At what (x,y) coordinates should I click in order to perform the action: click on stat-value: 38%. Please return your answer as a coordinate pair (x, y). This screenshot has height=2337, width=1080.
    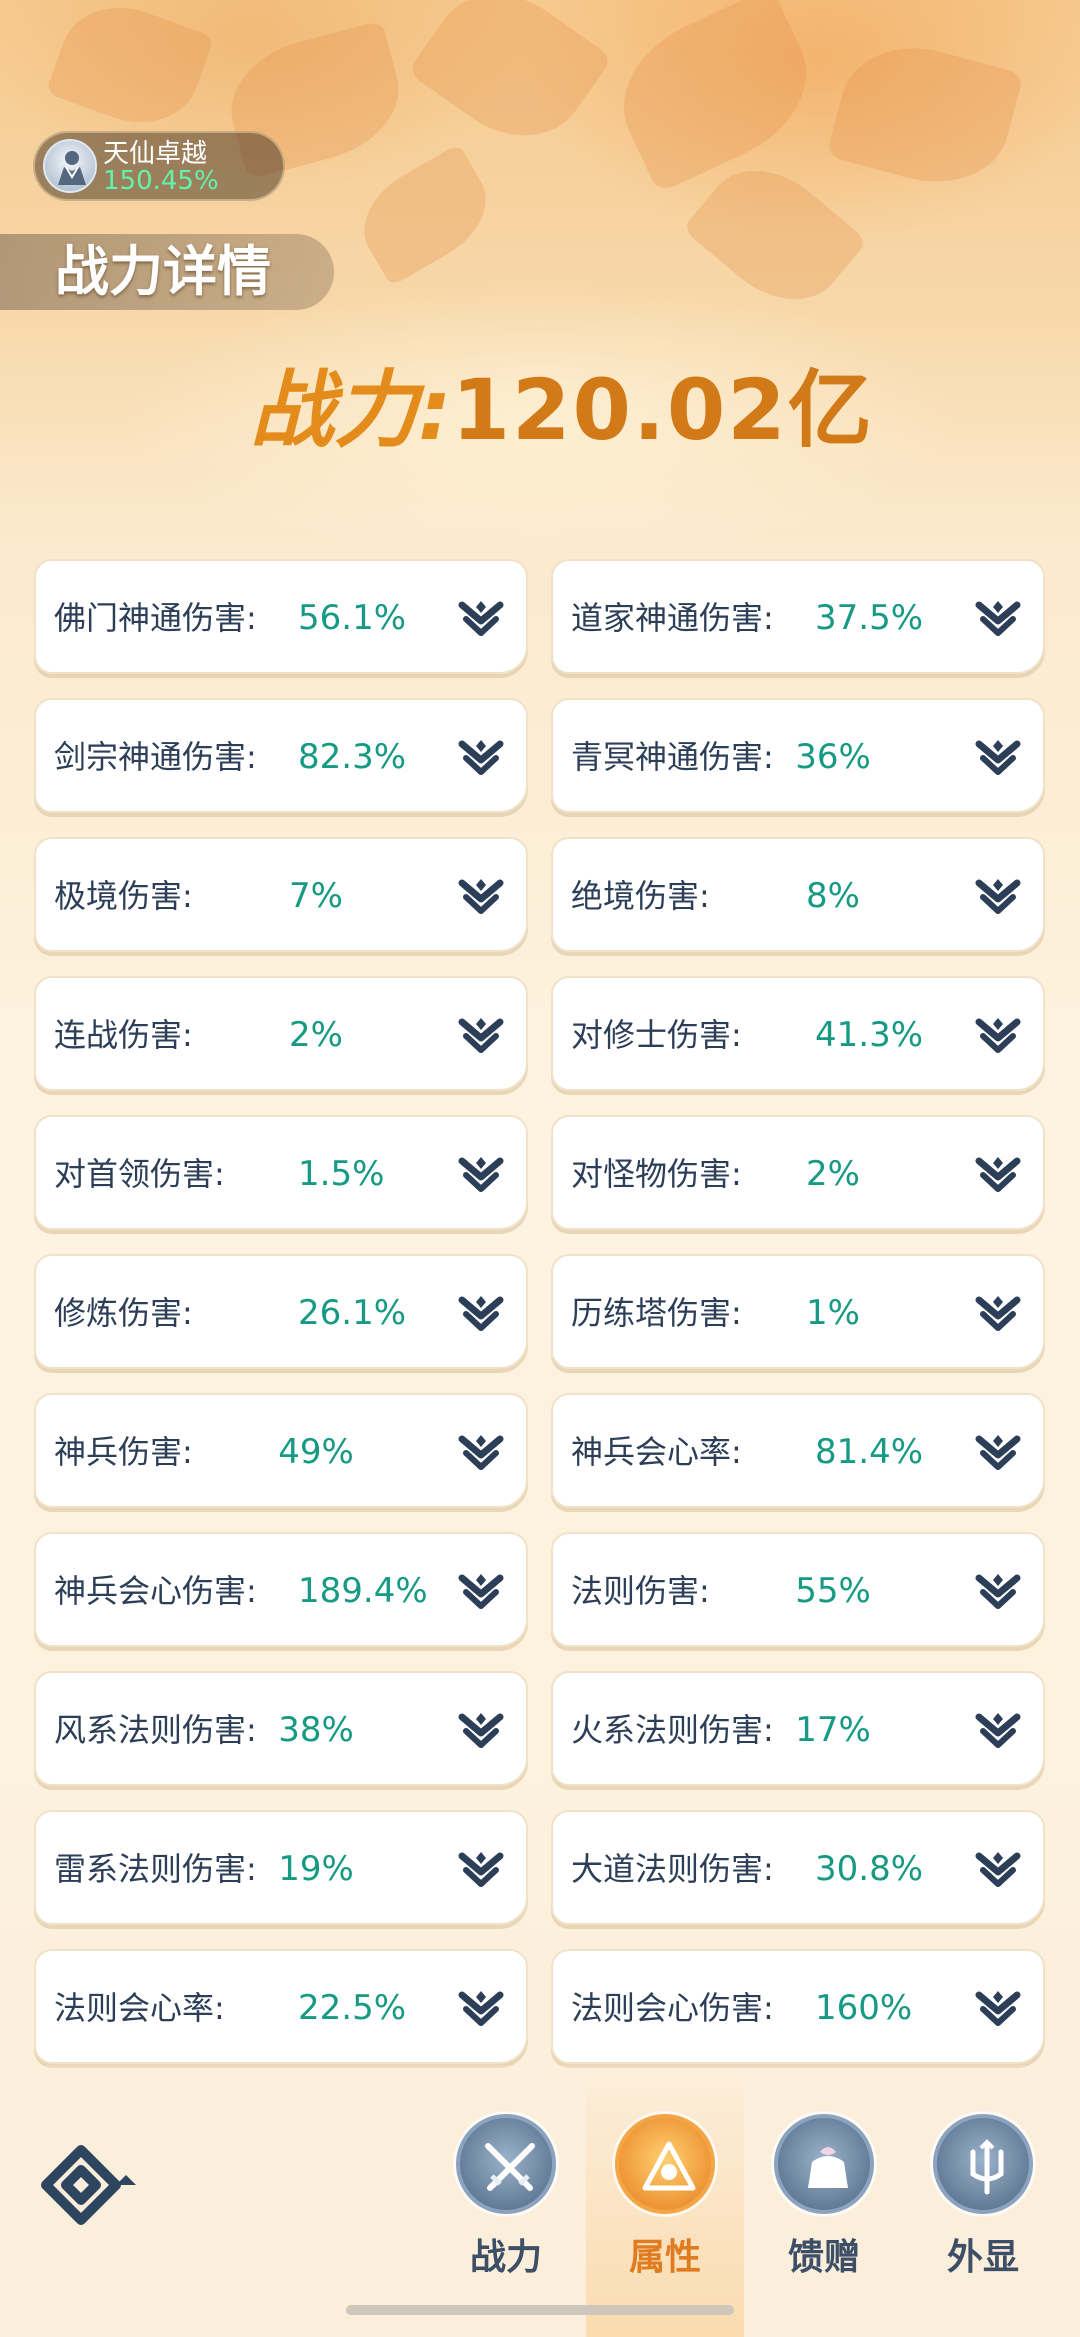
    Looking at the image, I should click on (316, 1730).